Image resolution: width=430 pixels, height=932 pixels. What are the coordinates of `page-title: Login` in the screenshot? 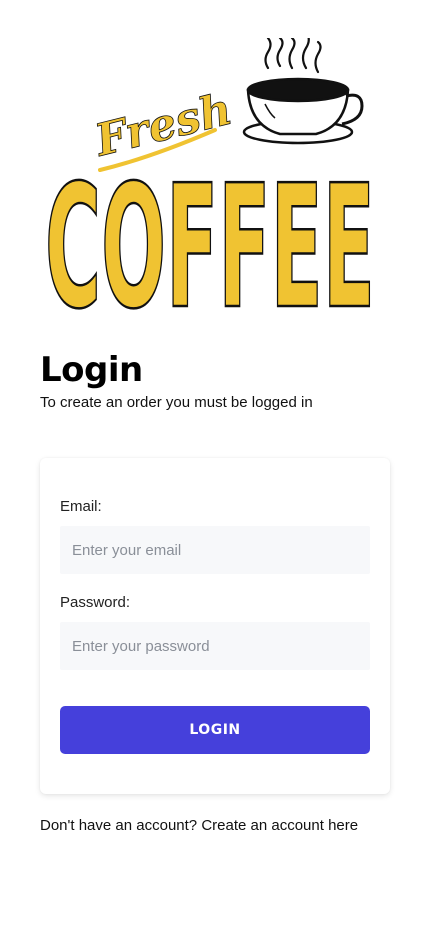 It's located at (91, 370).